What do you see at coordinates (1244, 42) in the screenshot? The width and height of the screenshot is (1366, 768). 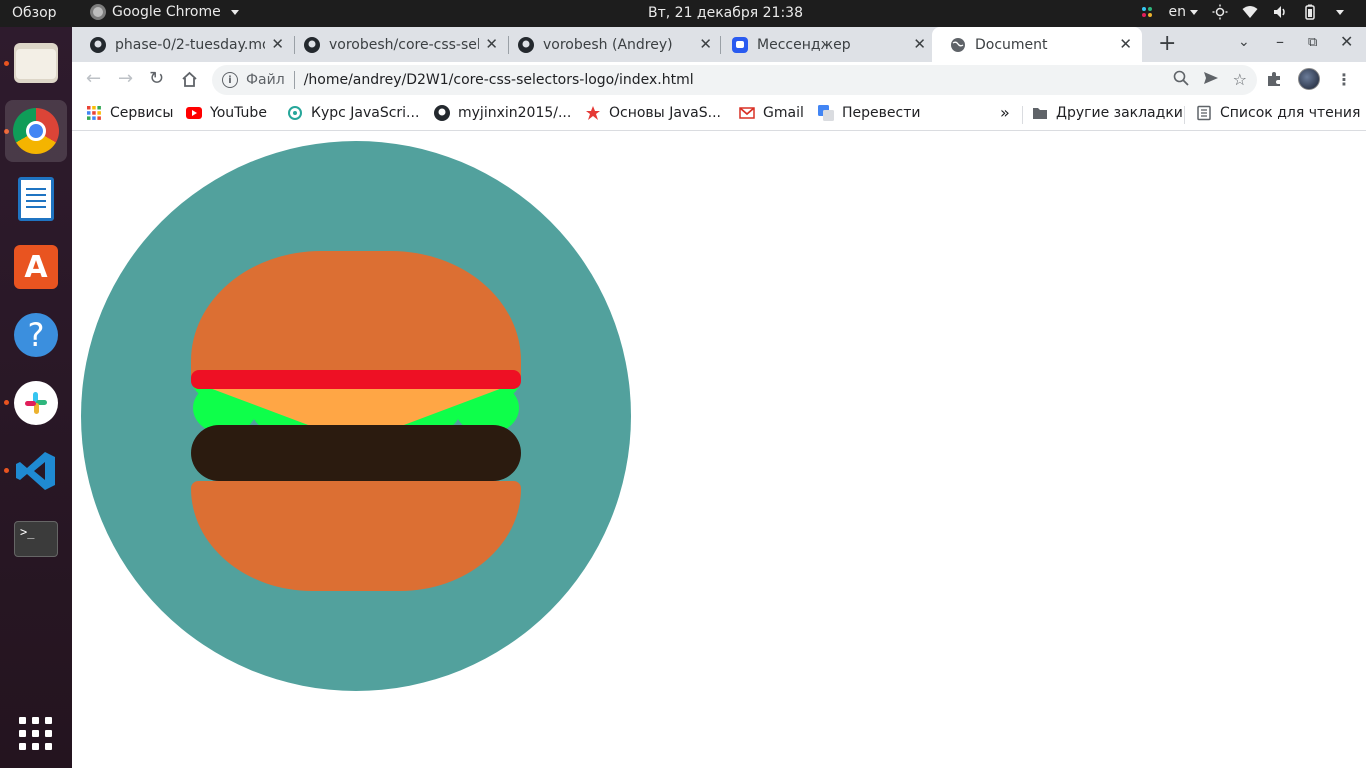 I see `tab-search-chevron-icon: ⌄` at bounding box center [1244, 42].